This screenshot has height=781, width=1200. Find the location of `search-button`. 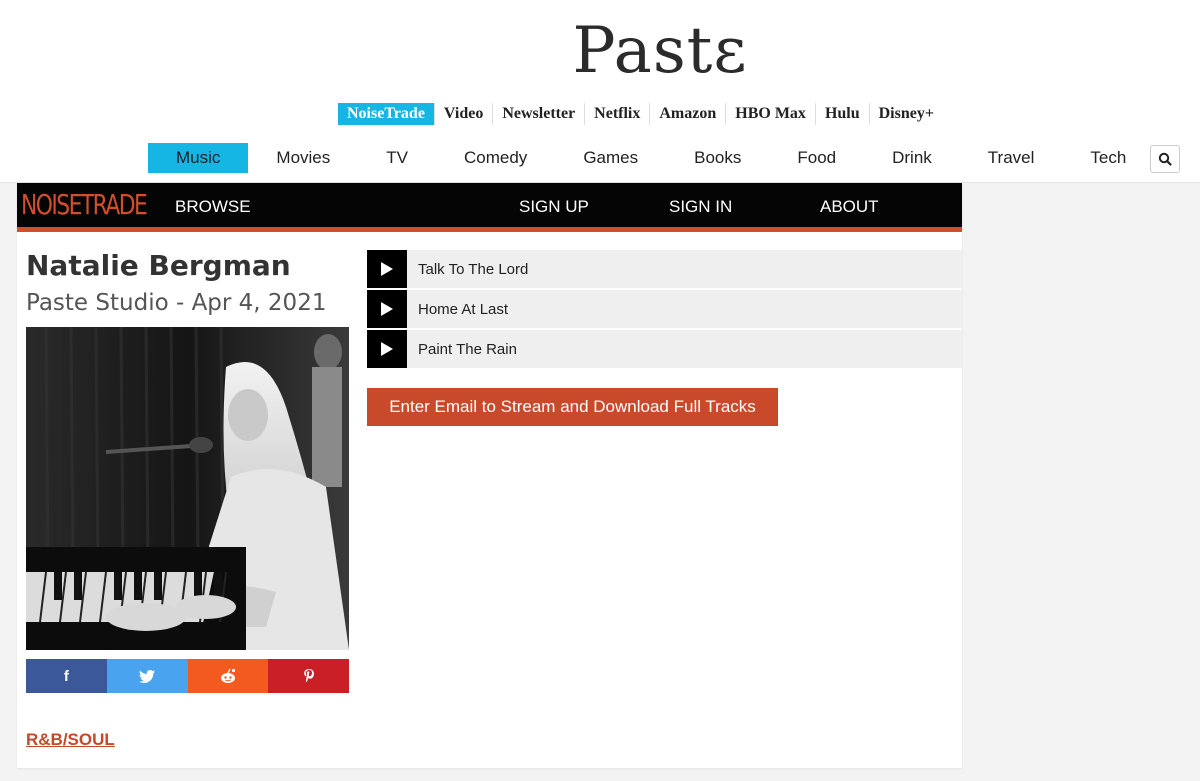

search-button is located at coordinates (1165, 159).